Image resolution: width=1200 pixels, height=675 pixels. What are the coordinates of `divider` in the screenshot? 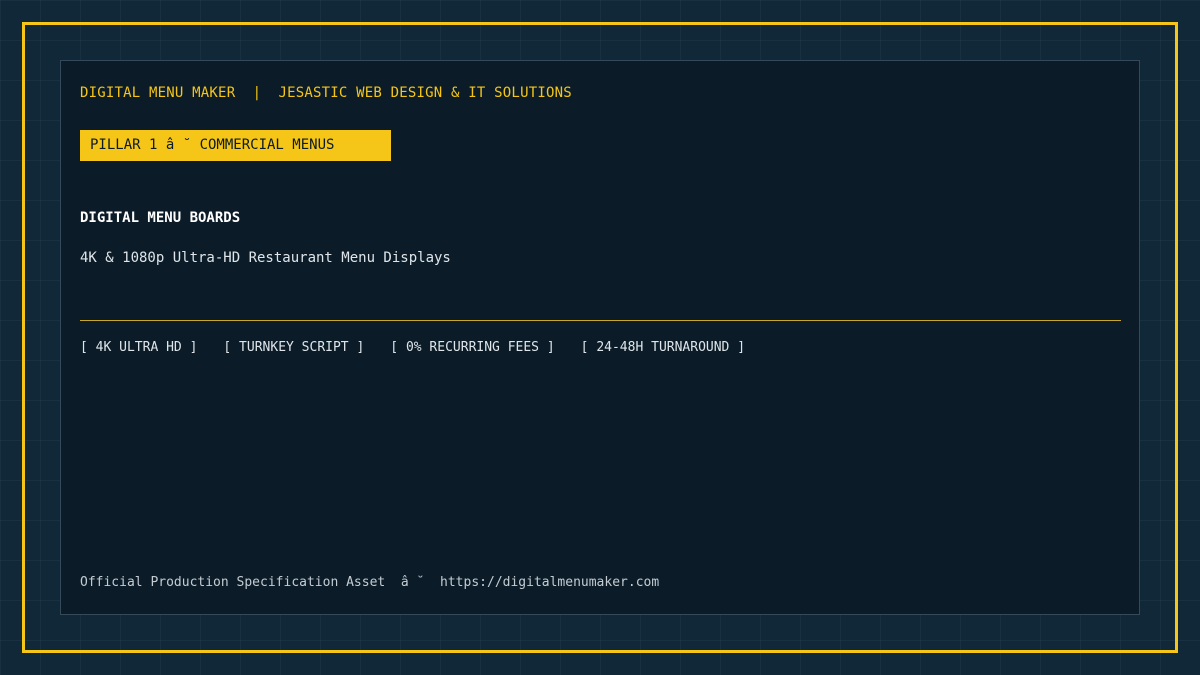 It's located at (600, 320).